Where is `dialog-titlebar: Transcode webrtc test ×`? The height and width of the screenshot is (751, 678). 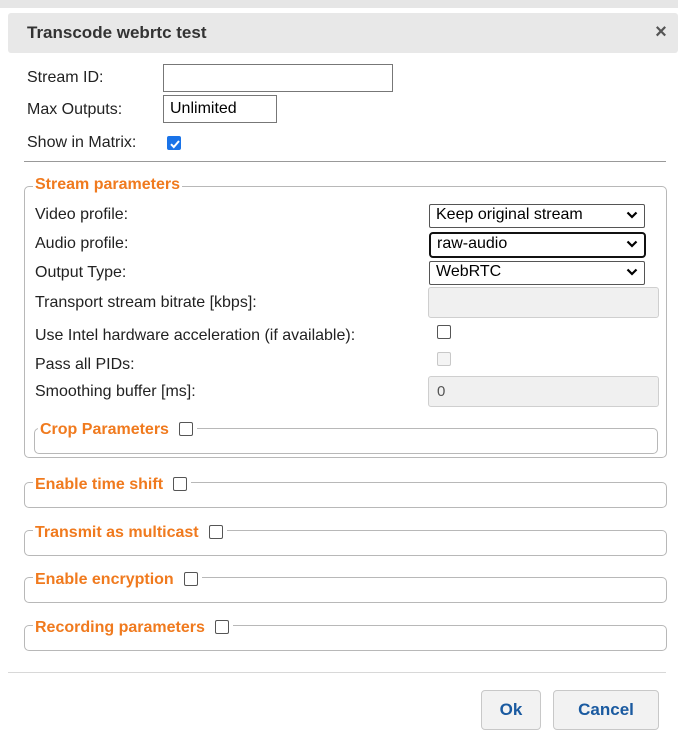
dialog-titlebar: Transcode webrtc test × is located at coordinates (343, 33).